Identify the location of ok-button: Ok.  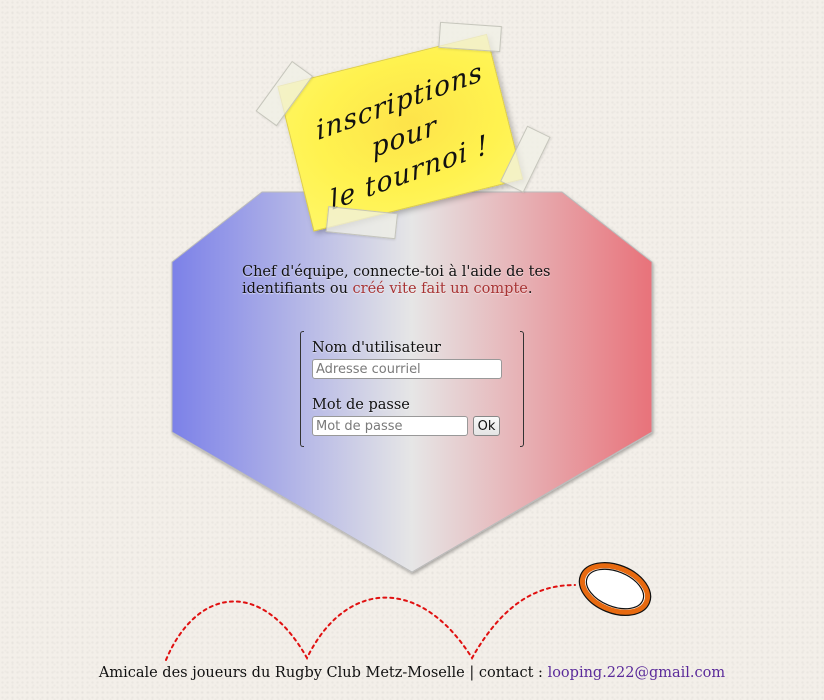
(486, 426).